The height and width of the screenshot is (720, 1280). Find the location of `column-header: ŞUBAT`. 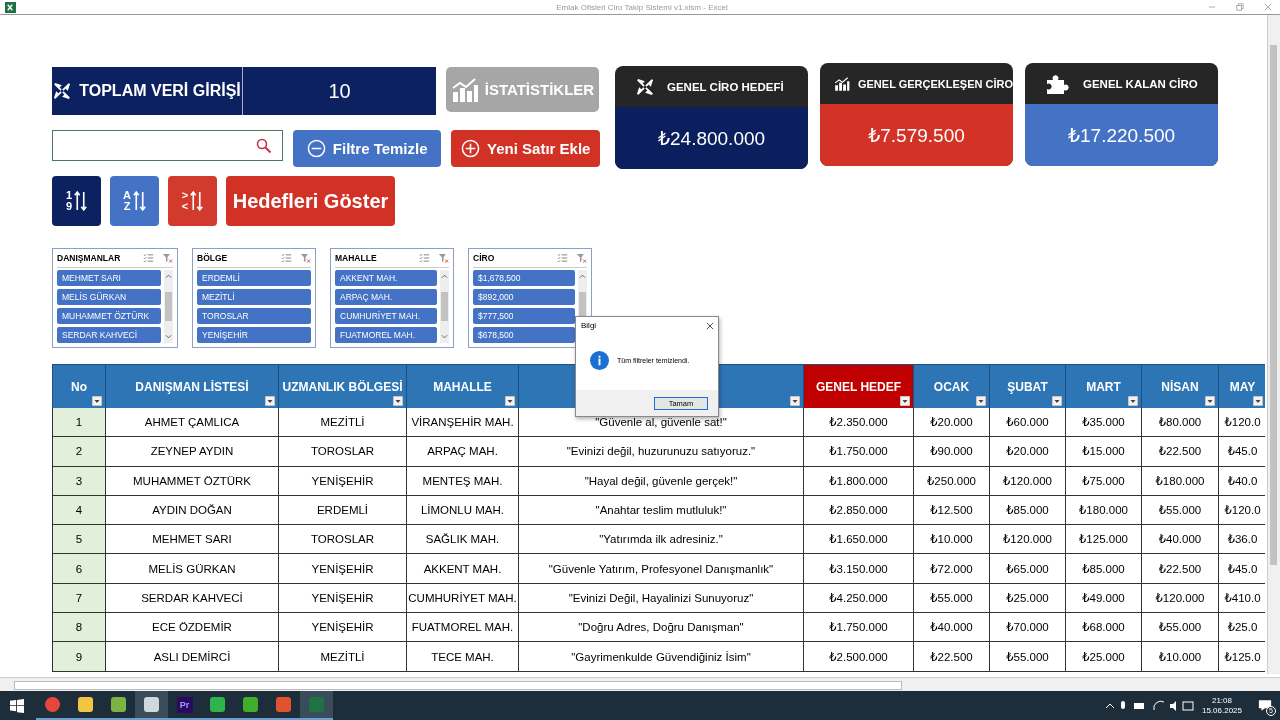

column-header: ŞUBAT is located at coordinates (1027, 386).